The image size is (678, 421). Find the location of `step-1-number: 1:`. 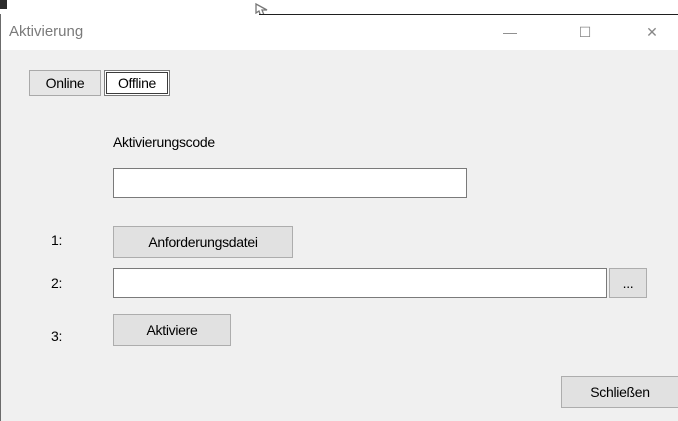

step-1-number: 1: is located at coordinates (57, 240).